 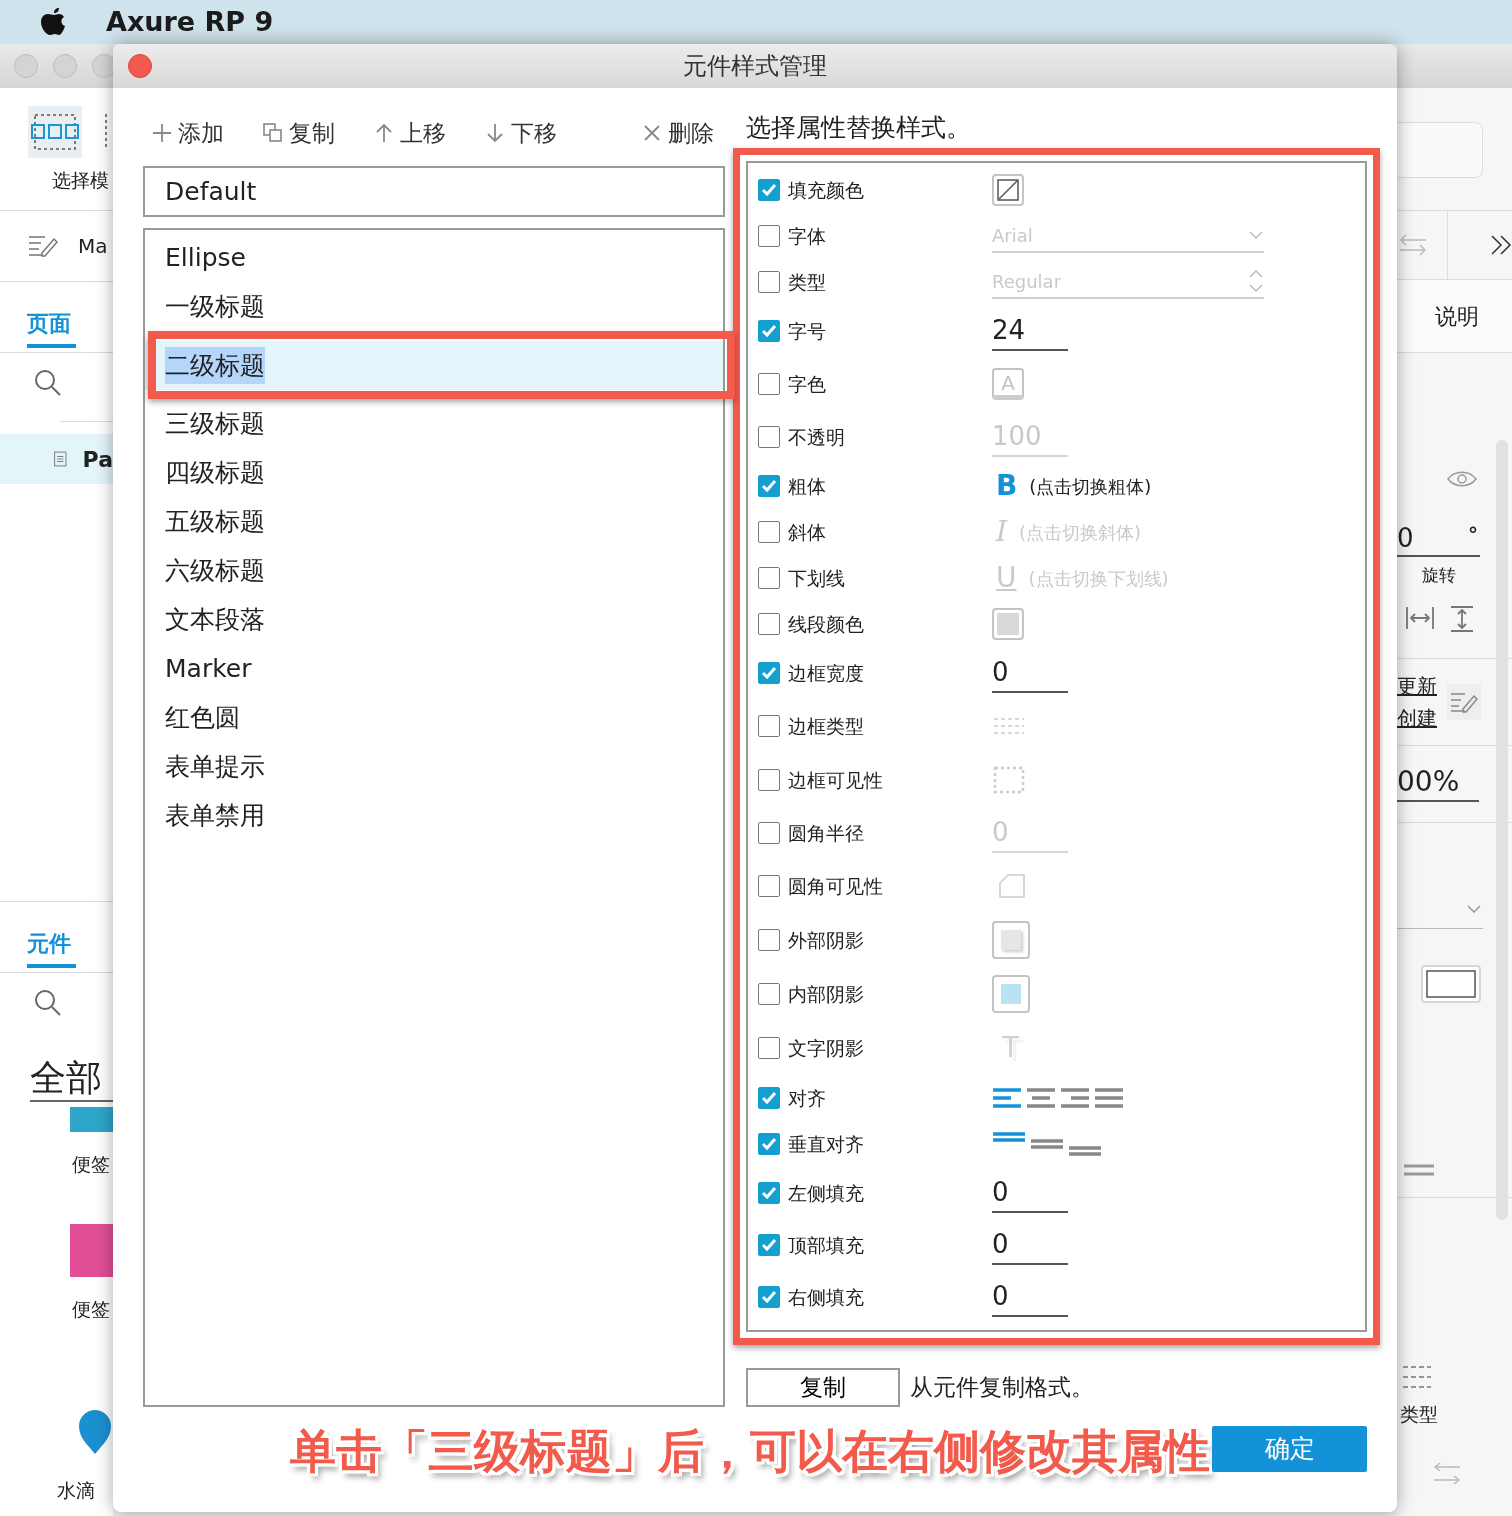 I want to click on property-label: 垂直对齐, so click(x=826, y=1144).